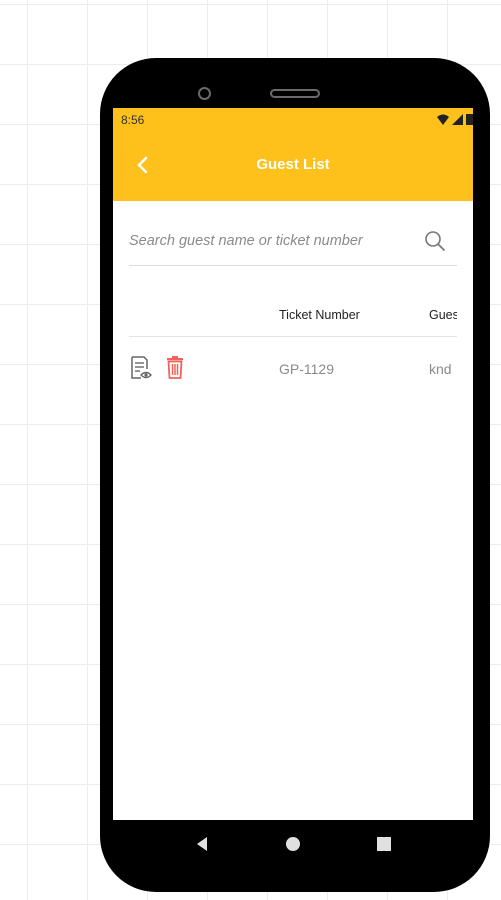  I want to click on delete-icon, so click(175, 367).